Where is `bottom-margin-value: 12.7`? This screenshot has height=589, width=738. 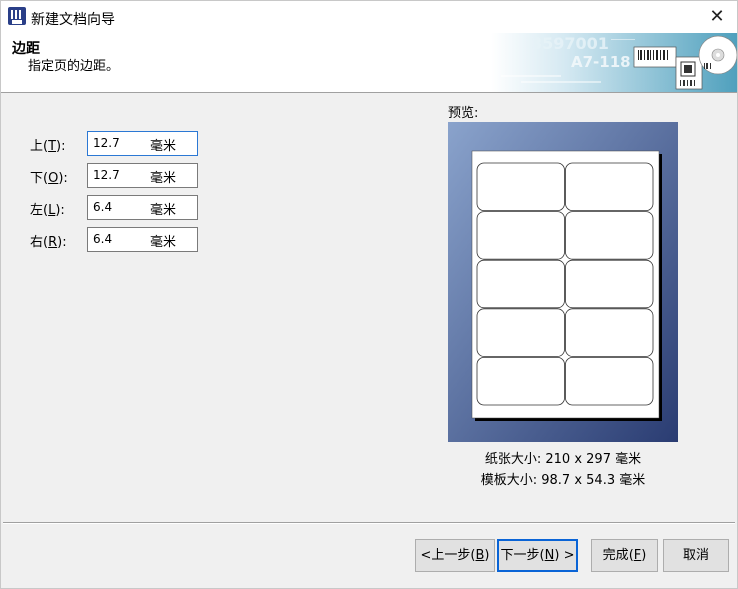
bottom-margin-value: 12.7 is located at coordinates (106, 175).